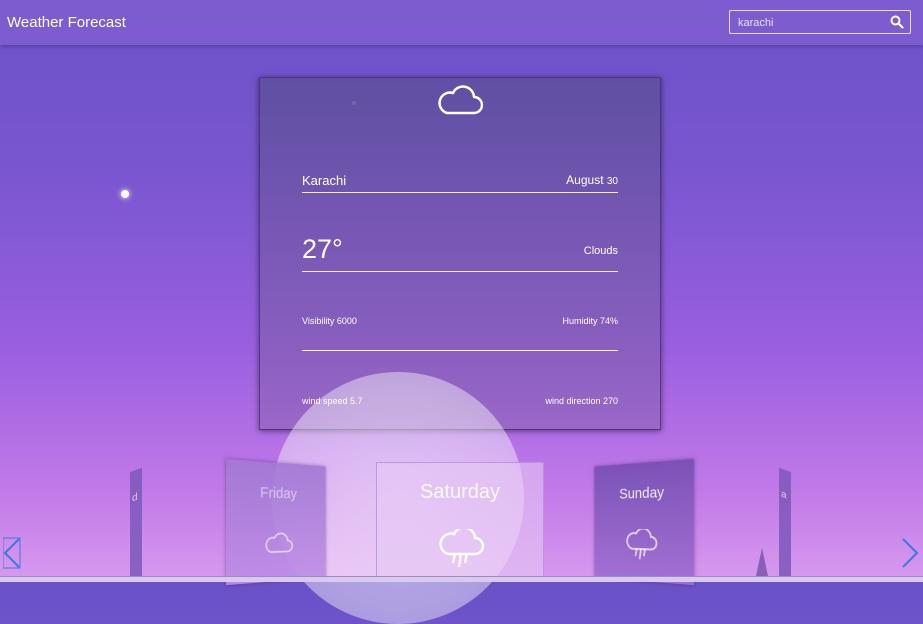 Image resolution: width=923 pixels, height=624 pixels. I want to click on forecast-card-edge-right: a, so click(785, 525).